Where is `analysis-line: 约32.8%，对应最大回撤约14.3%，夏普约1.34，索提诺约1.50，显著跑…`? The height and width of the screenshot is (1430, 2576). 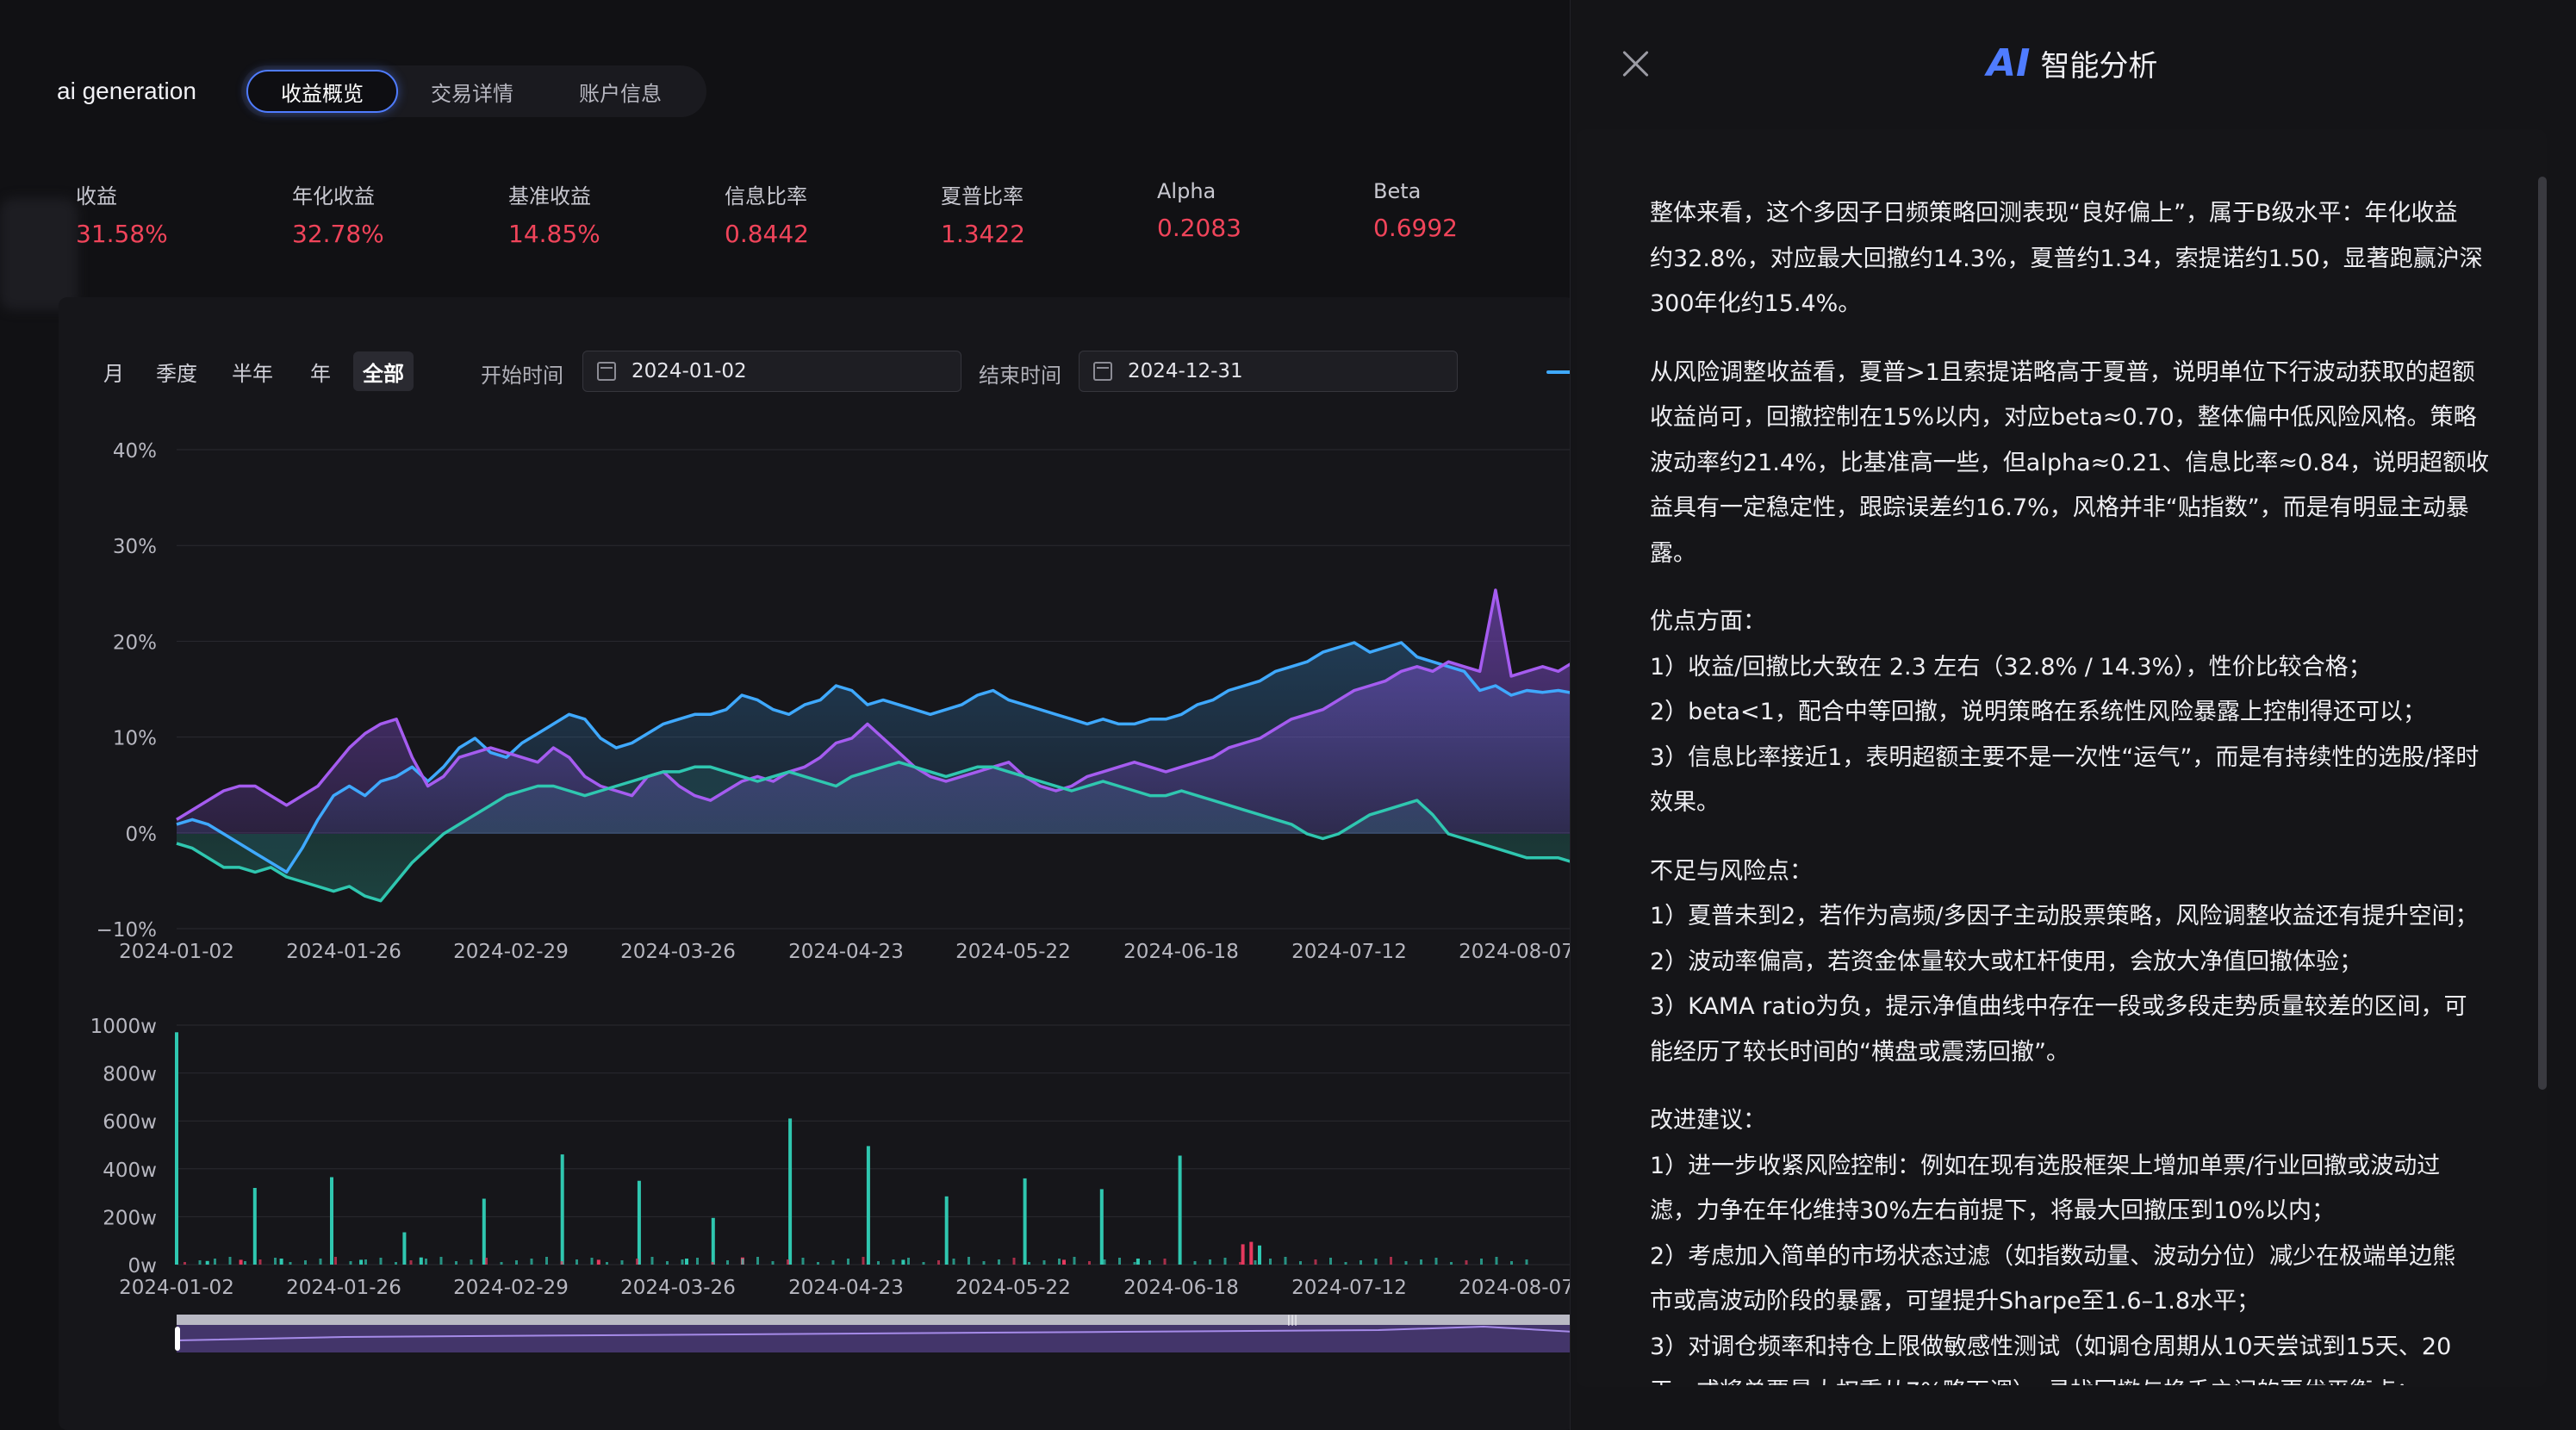
analysis-line: 约32.8%，对应最大回撤约14.3%，夏普约1.34，索提诺约1.50，显著跑… is located at coordinates (2066, 259).